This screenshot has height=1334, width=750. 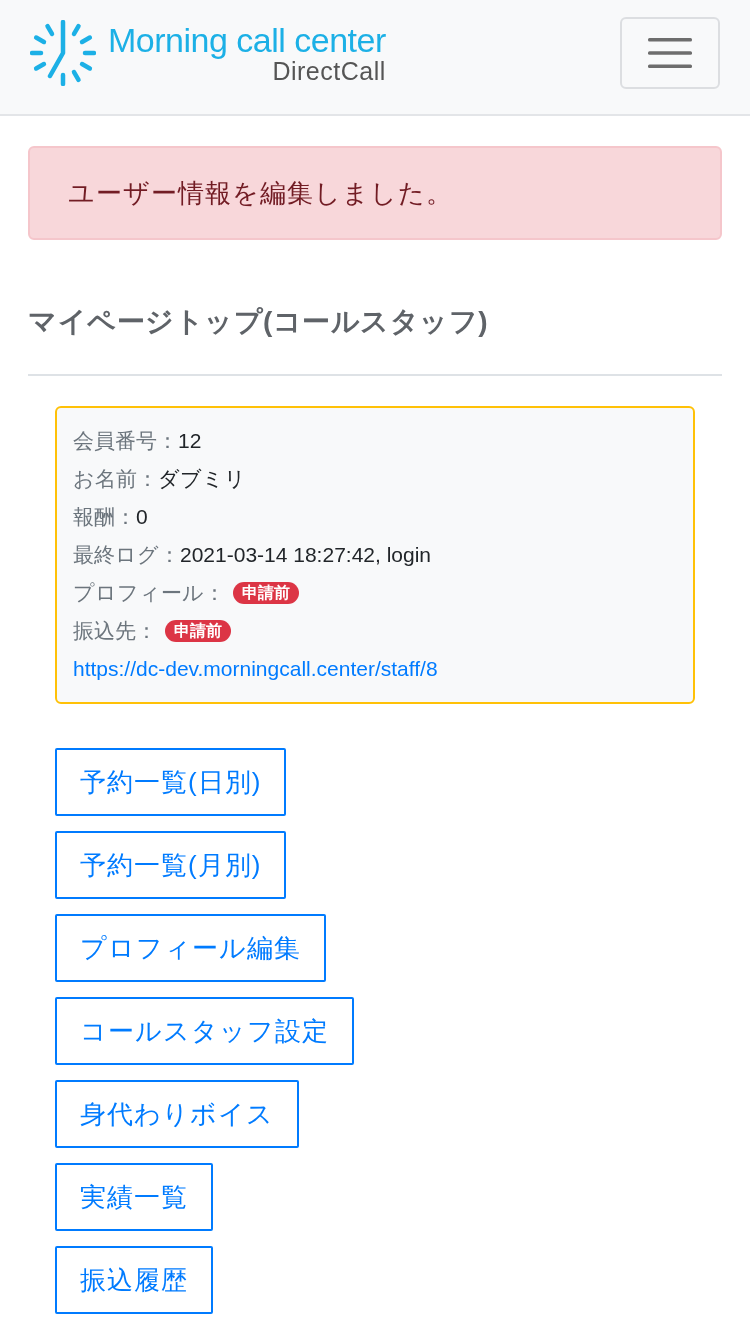 What do you see at coordinates (63, 53) in the screenshot?
I see `clock-sunburst-icon` at bounding box center [63, 53].